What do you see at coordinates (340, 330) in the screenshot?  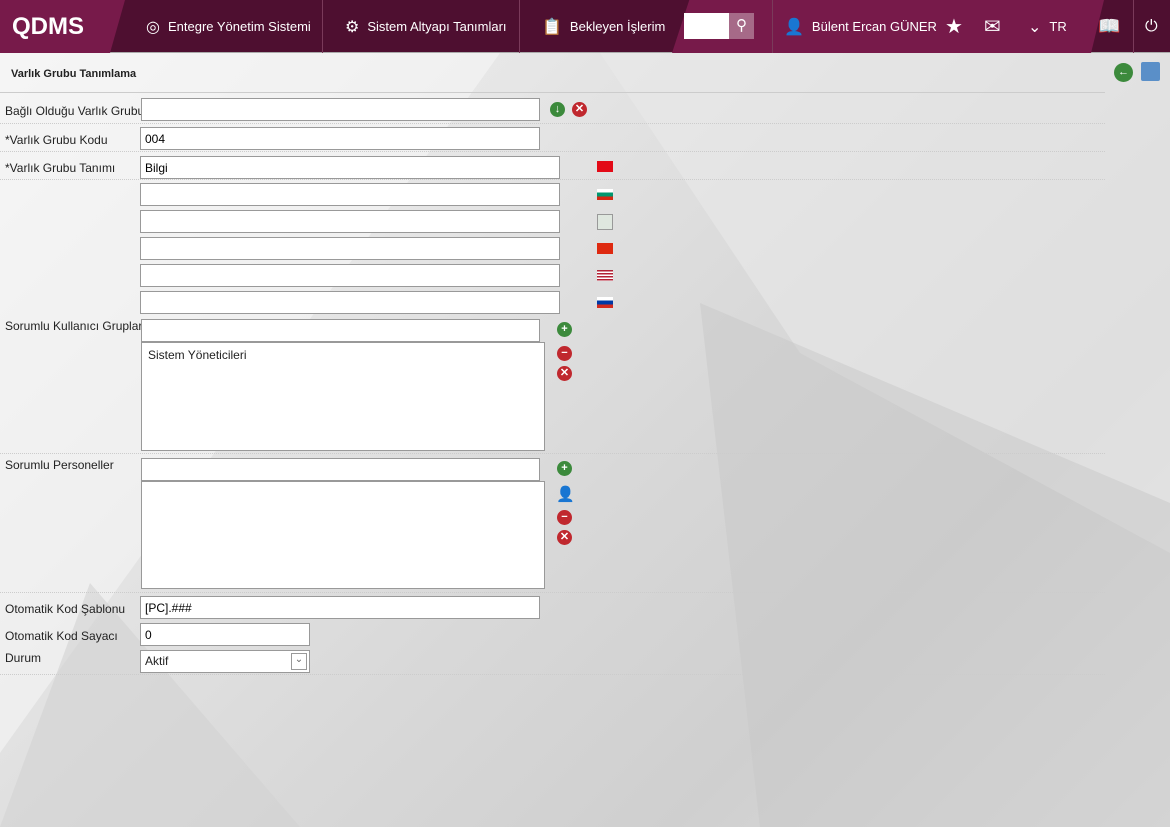 I see `groups-input` at bounding box center [340, 330].